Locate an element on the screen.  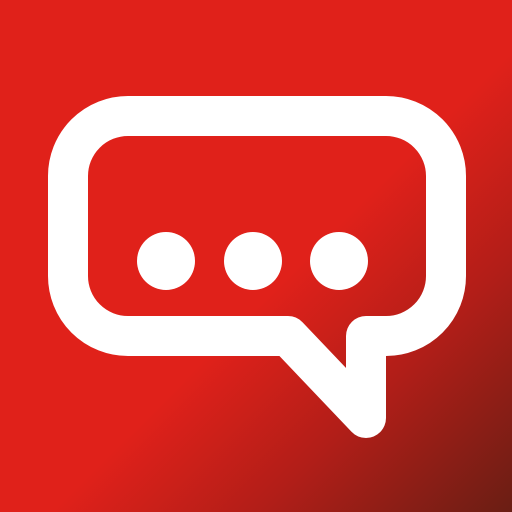
ellipsis-dot-middle is located at coordinates (253, 261).